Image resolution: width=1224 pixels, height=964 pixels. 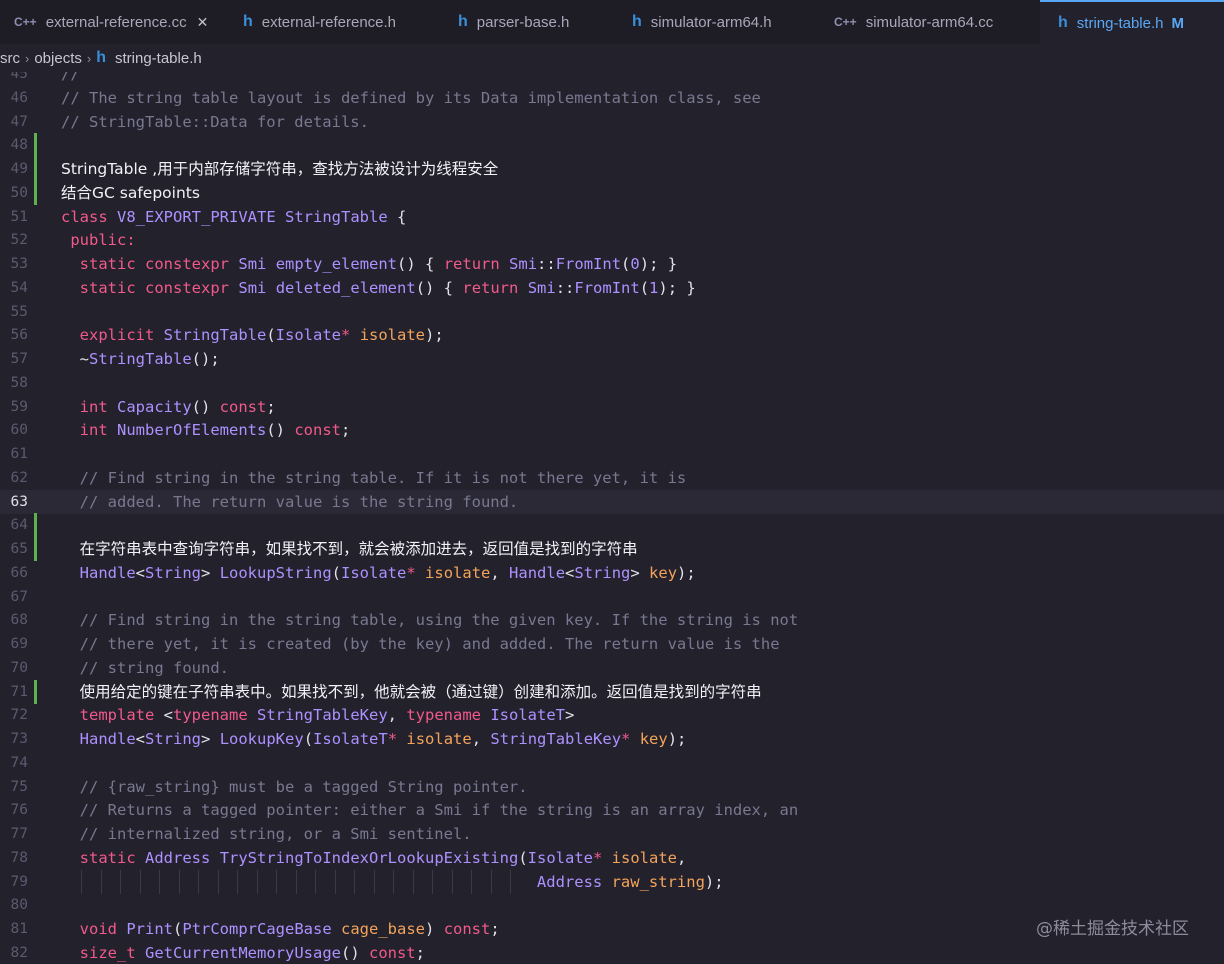 I want to click on code-line: 55, so click(x=612, y=312).